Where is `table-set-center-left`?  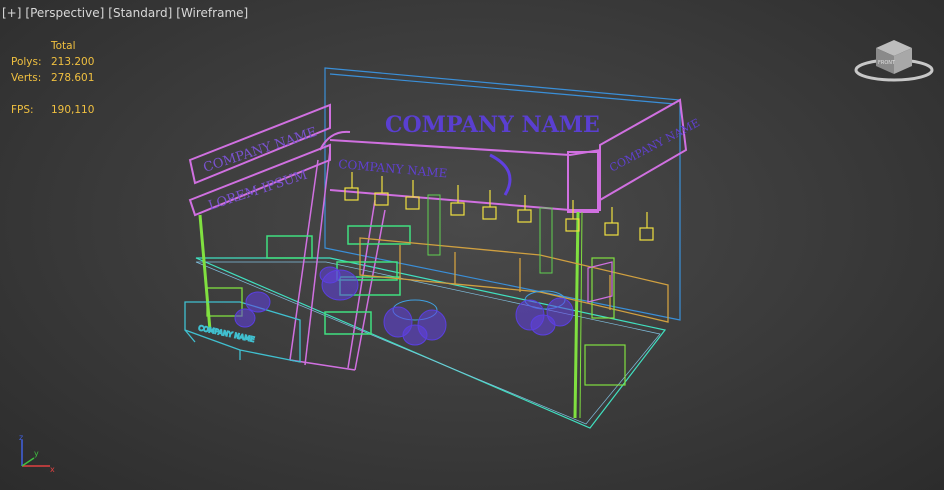 table-set-center-left is located at coordinates (339, 283).